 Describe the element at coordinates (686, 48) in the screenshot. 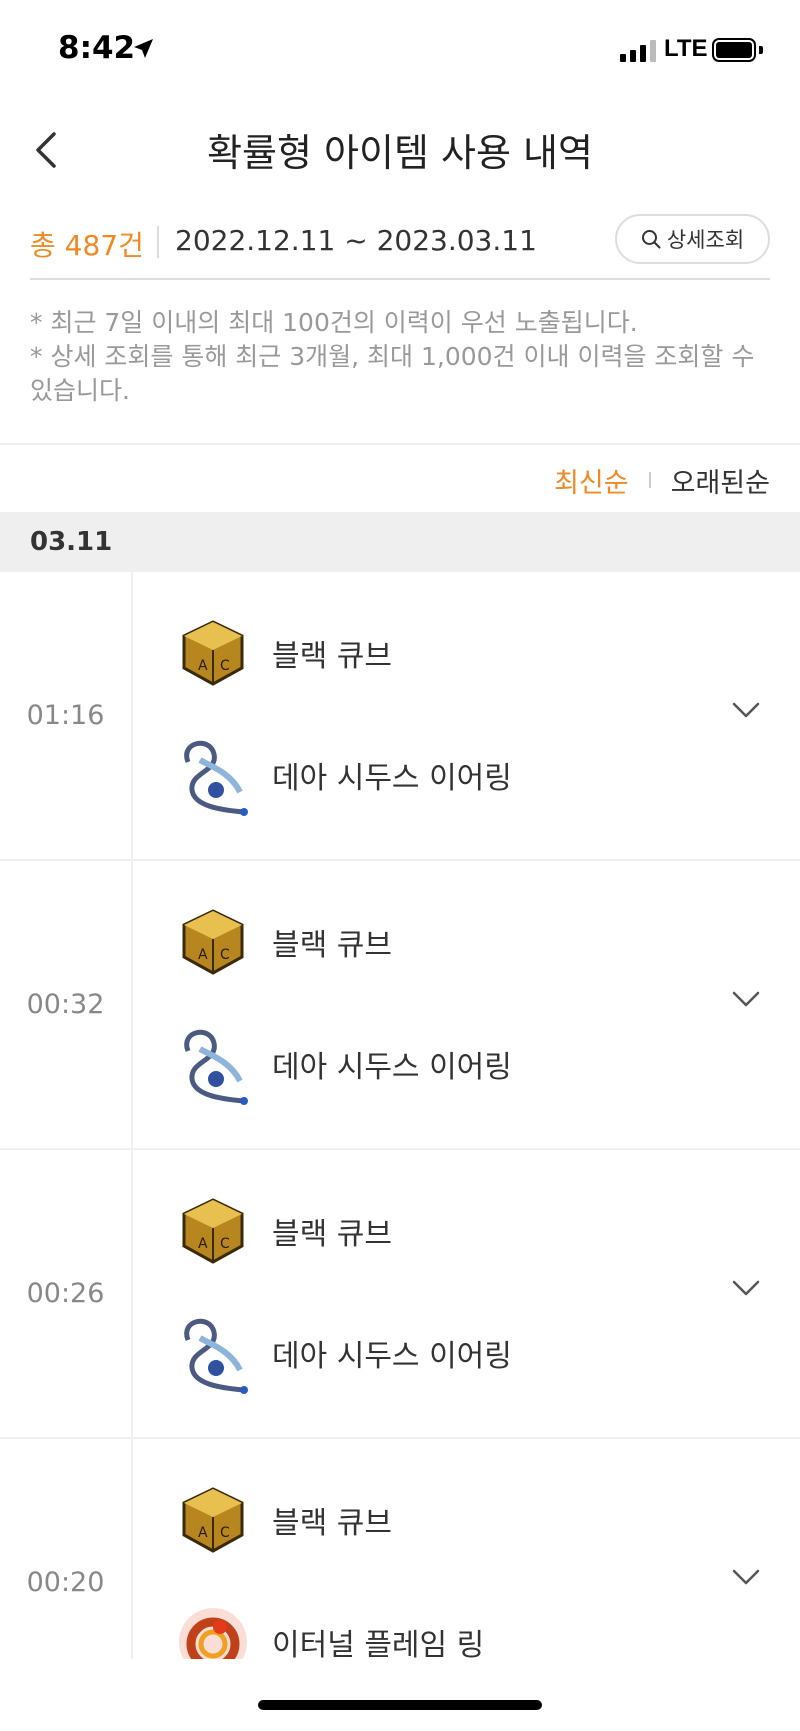

I see `network-type: LTE` at that location.